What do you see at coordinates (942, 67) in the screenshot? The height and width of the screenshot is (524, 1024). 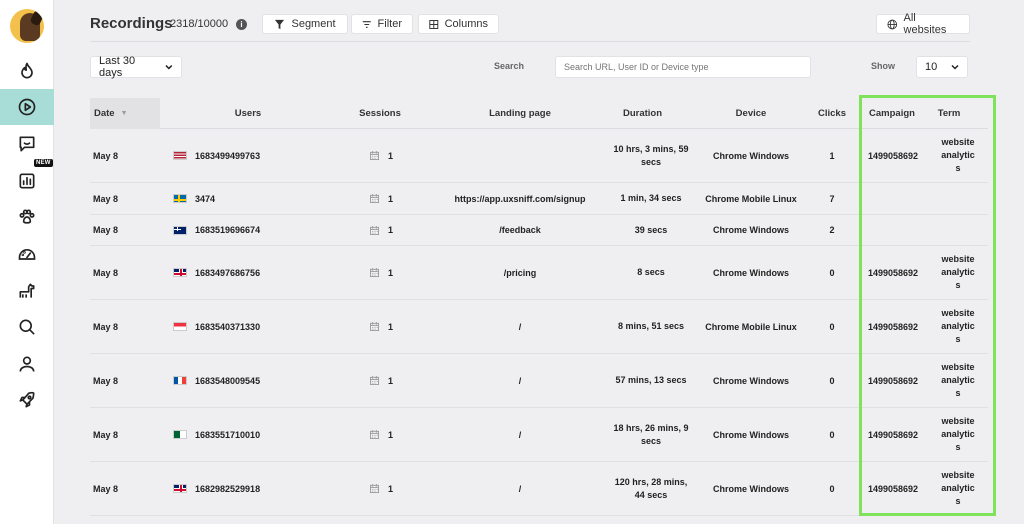 I see `show-count-select: 10` at bounding box center [942, 67].